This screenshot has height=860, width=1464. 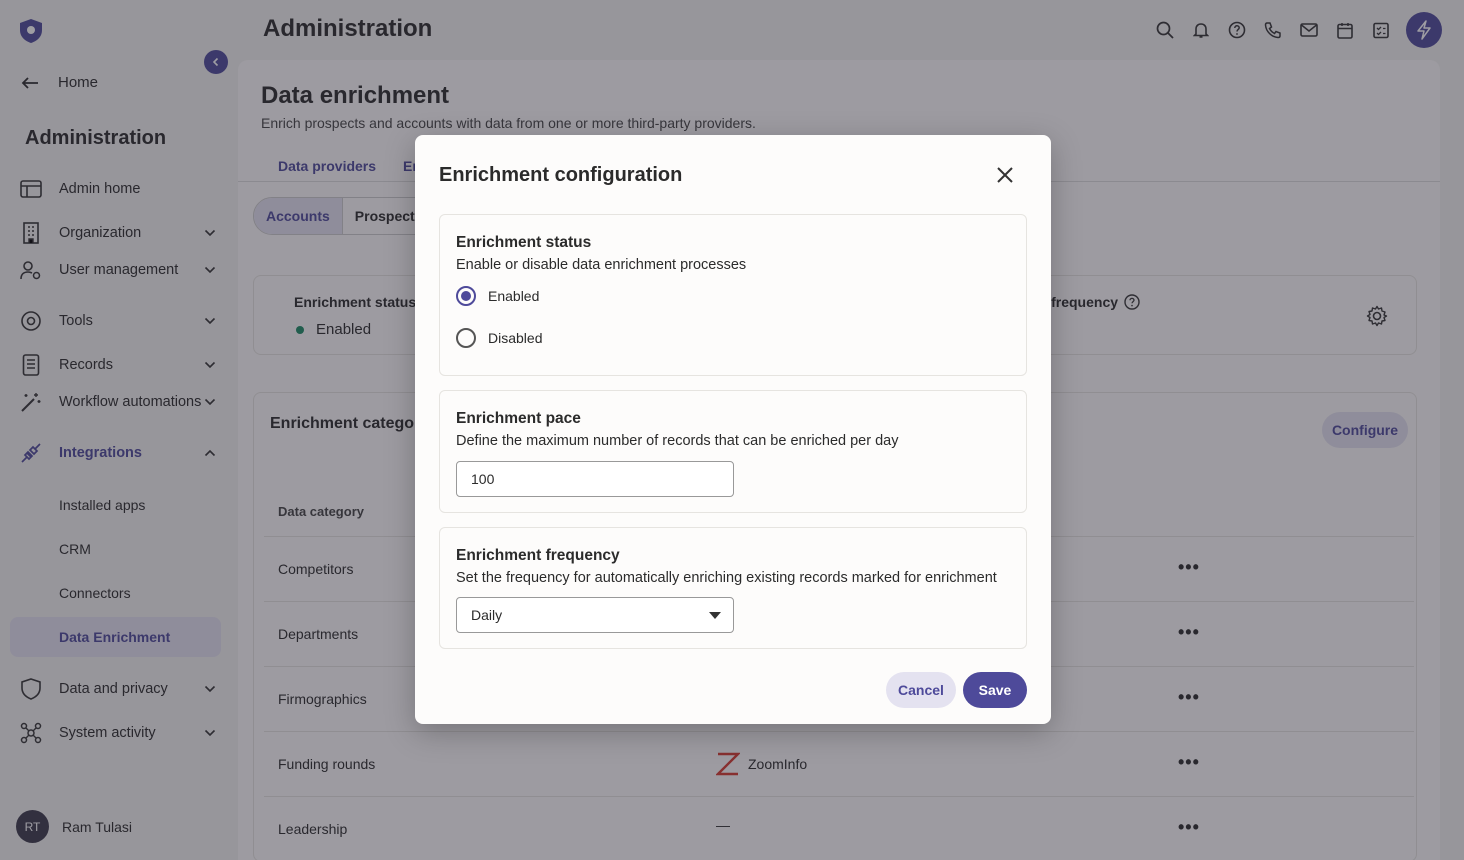 What do you see at coordinates (538, 555) in the screenshot?
I see `section-heading: Enrichment frequency` at bounding box center [538, 555].